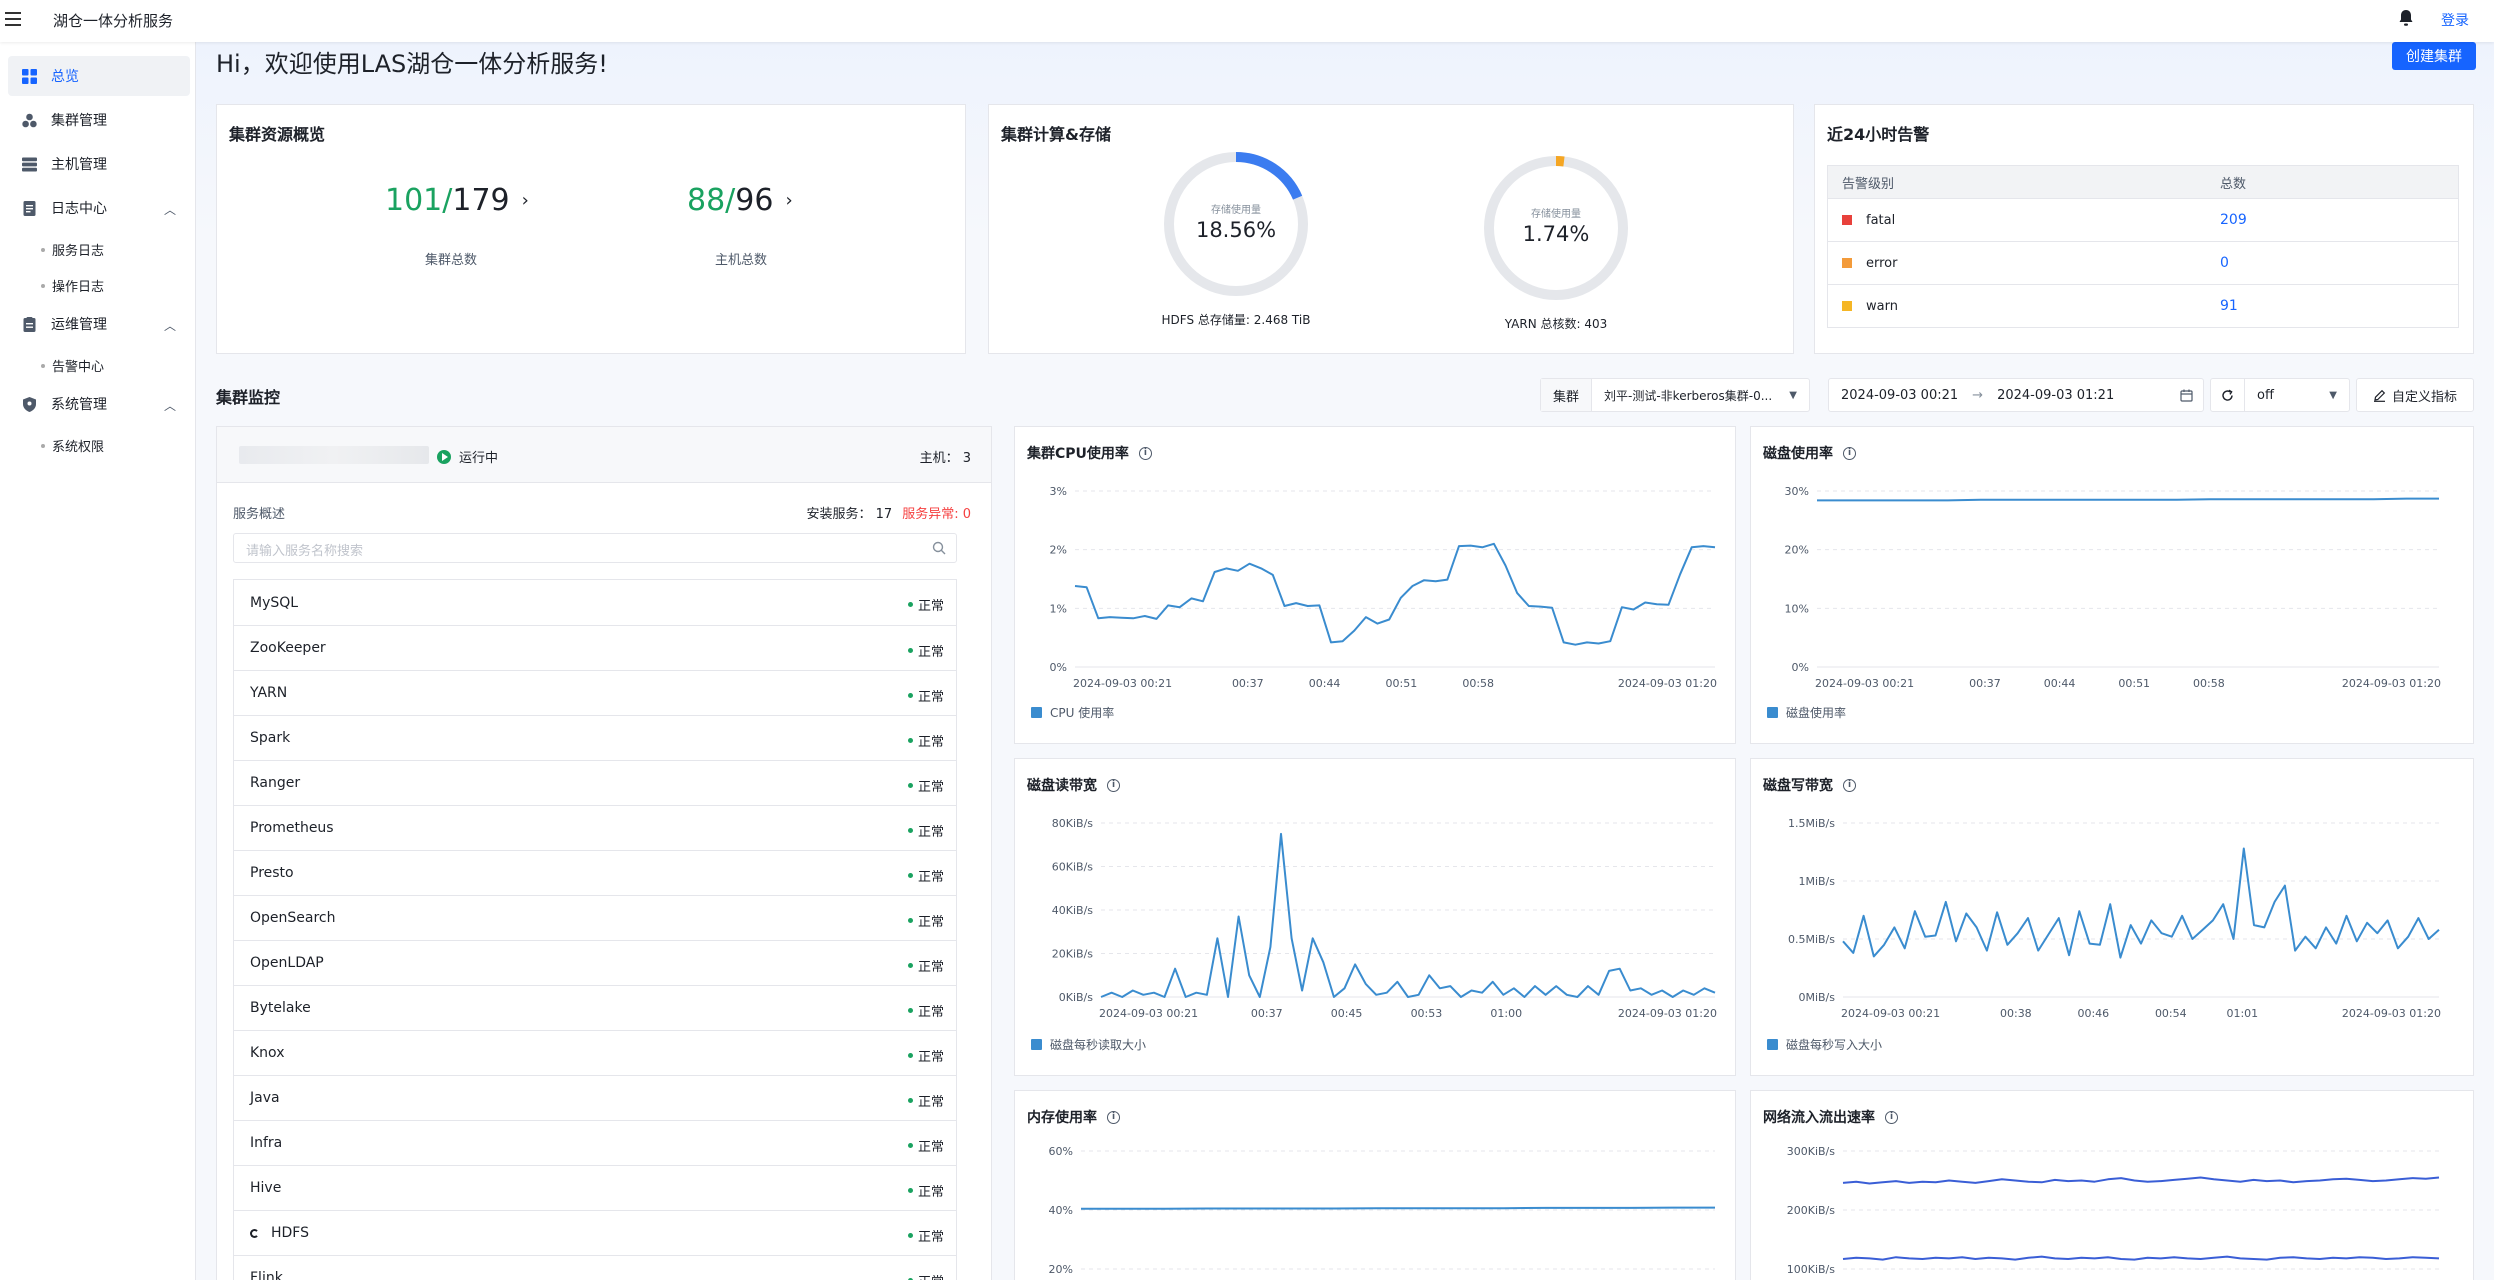 Image resolution: width=2494 pixels, height=1280 pixels. Describe the element at coordinates (1878, 134) in the screenshot. I see `card-title: 近24小时告警` at that location.